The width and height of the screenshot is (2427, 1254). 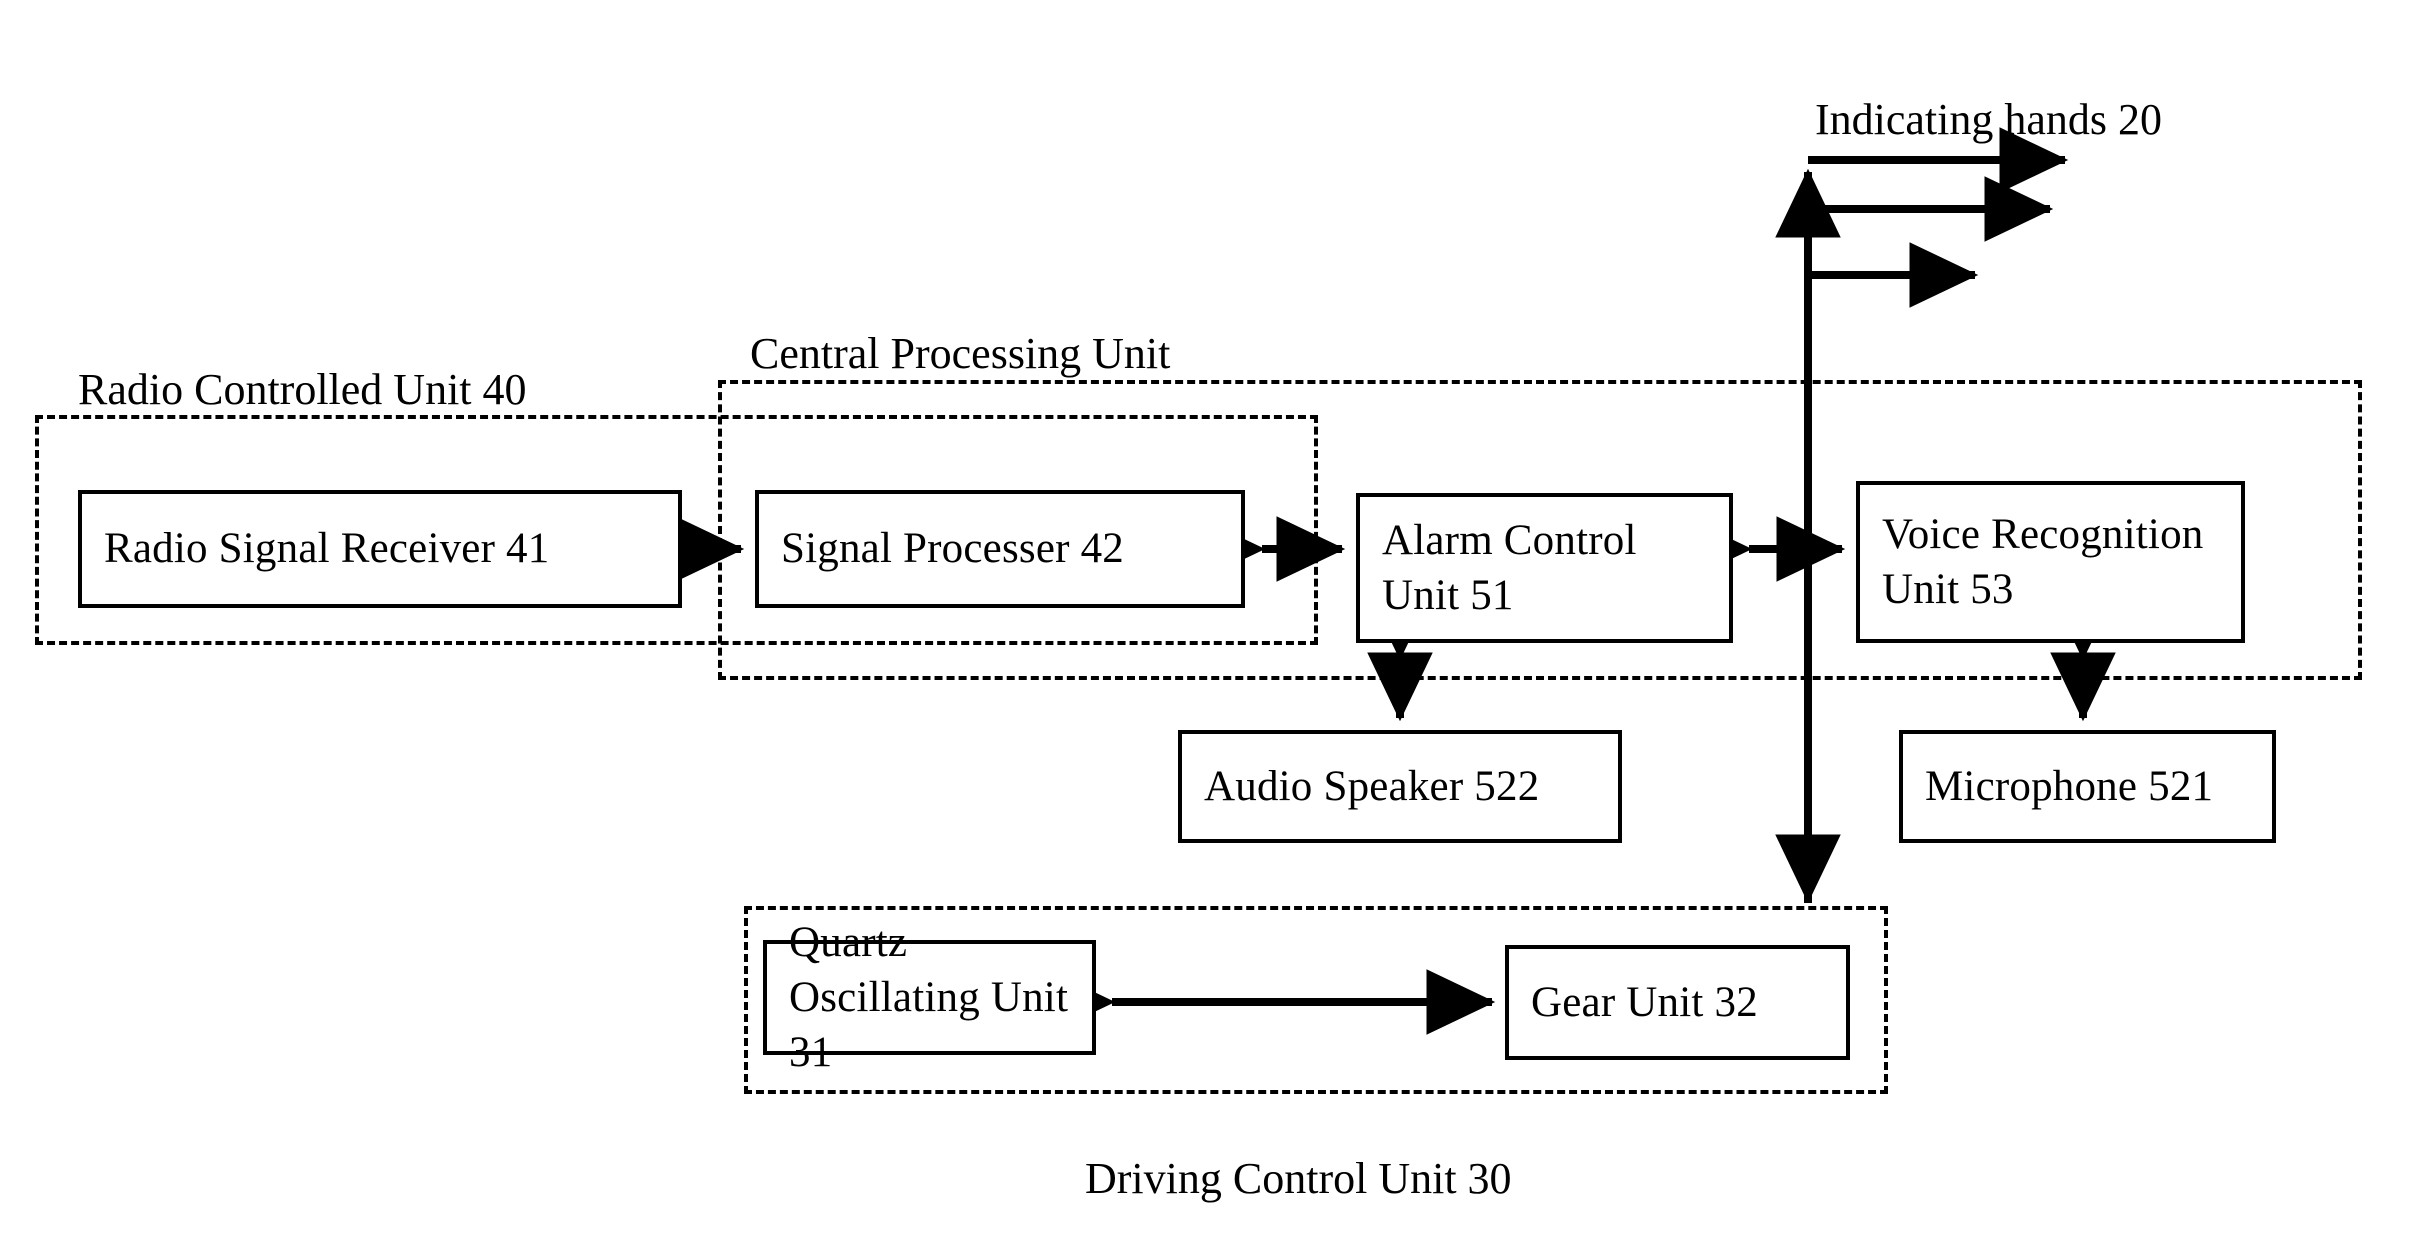 I want to click on box-quartz-oscillating-unit-label: Quartz Oscillating Unit 31, so click(x=929, y=997).